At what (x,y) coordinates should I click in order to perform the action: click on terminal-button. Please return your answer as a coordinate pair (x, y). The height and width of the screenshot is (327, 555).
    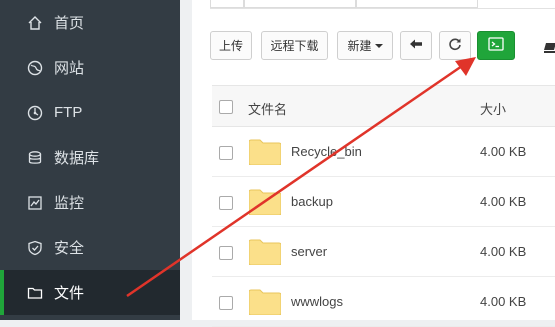
    Looking at the image, I should click on (496, 45).